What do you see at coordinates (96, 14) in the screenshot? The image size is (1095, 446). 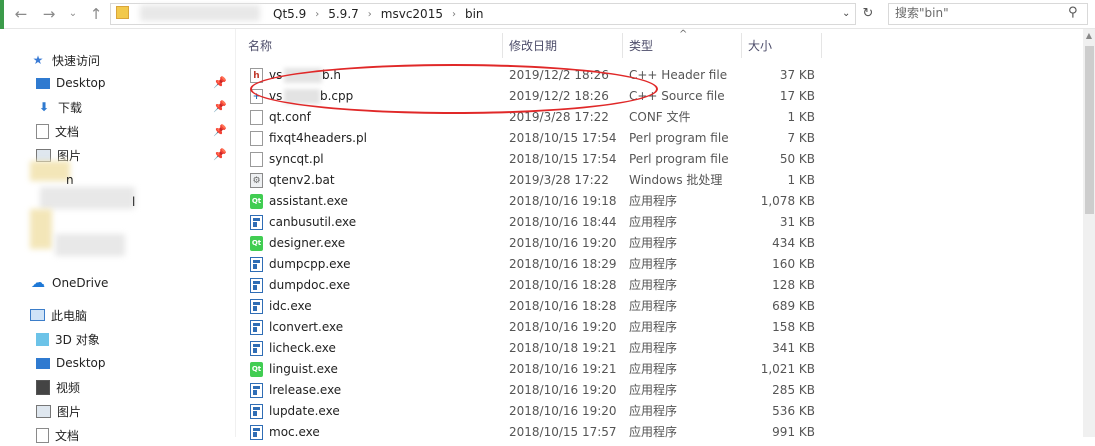 I see `up-arrow-icon: ↑` at bounding box center [96, 14].